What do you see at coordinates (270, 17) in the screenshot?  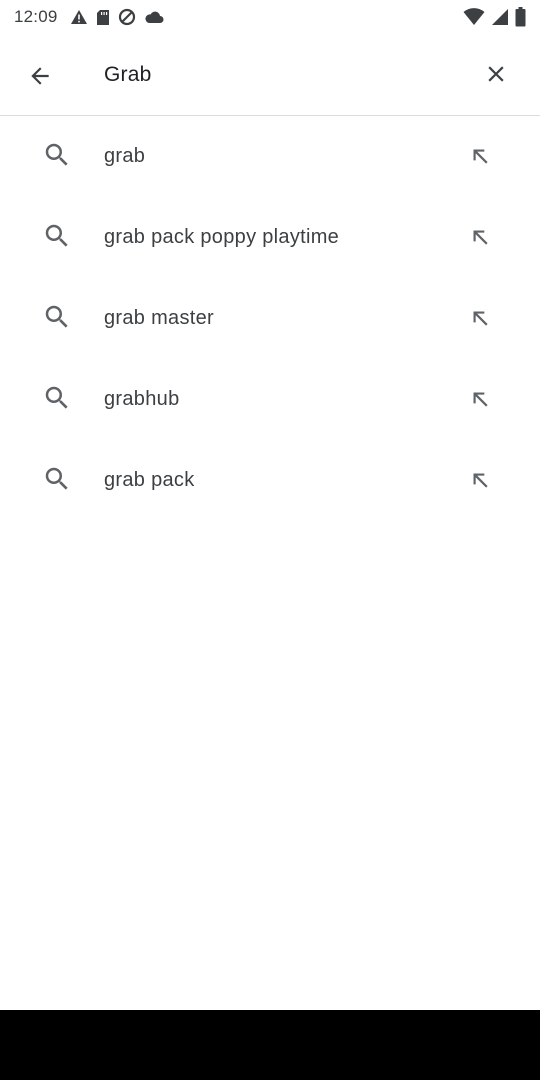 I see `status-bar: 12:09` at bounding box center [270, 17].